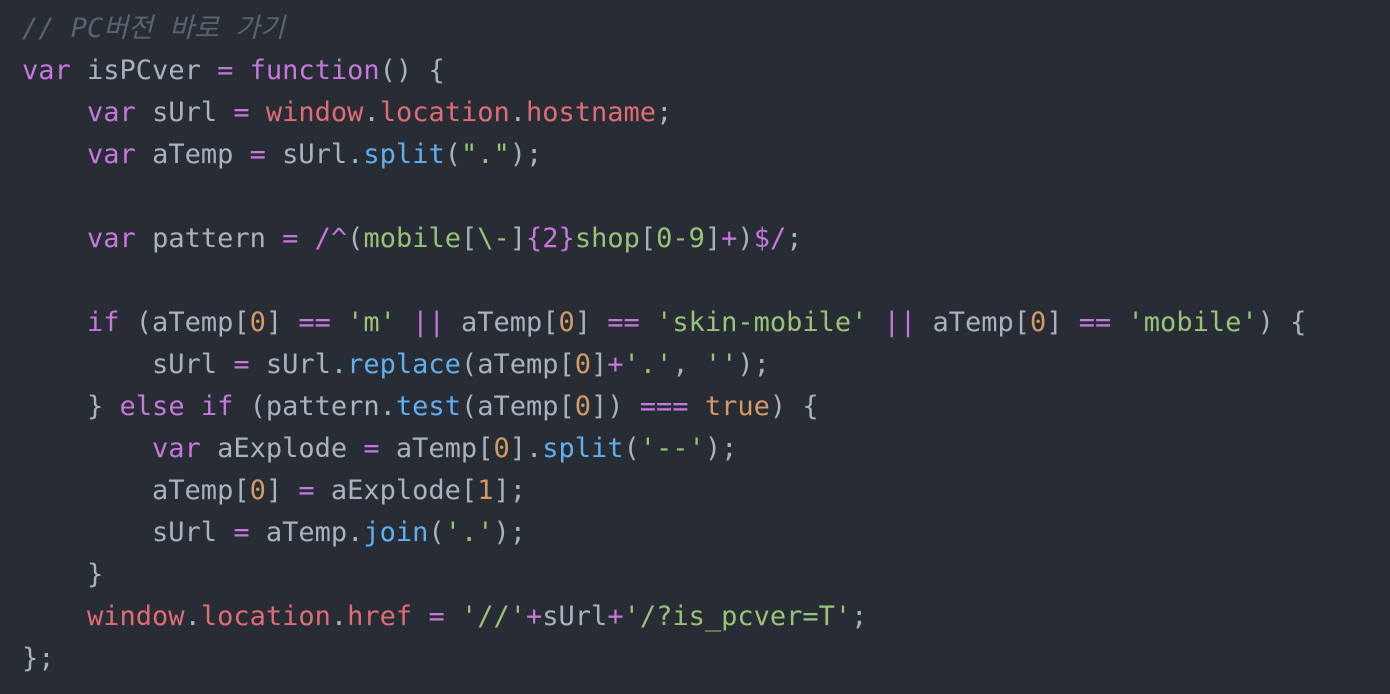 The width and height of the screenshot is (1390, 694). I want to click on code-token: join, so click(396, 532).